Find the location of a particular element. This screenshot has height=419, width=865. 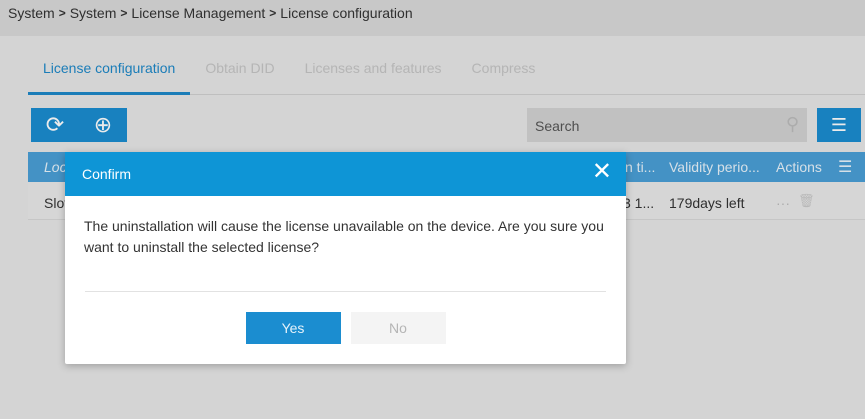

dialog-header: Confirm ✕ is located at coordinates (345, 174).